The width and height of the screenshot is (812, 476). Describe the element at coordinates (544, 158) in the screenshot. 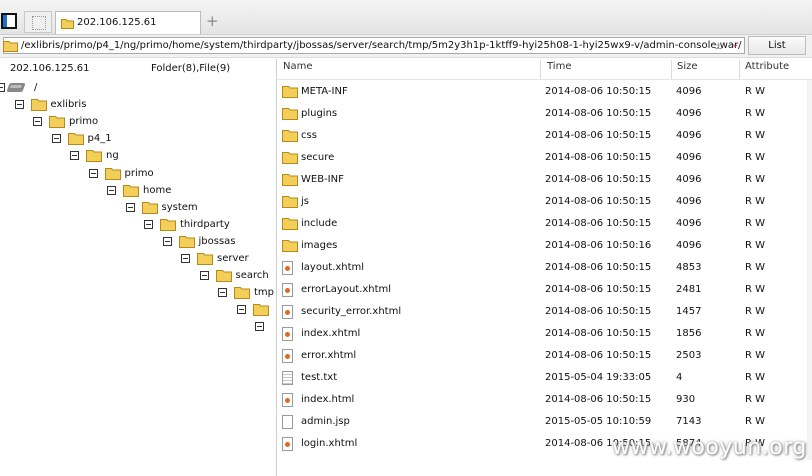

I see `file-row: secure 2014-08-06 10:50:15 4096 R W` at that location.